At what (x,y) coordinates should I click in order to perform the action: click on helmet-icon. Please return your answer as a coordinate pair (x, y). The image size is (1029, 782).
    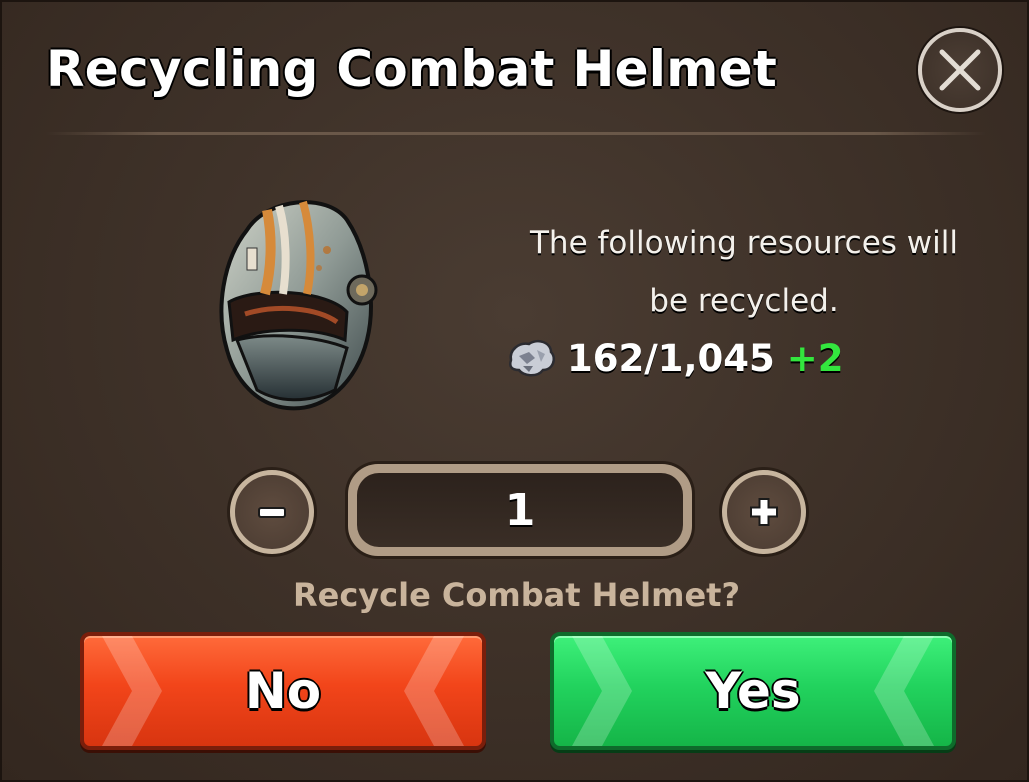
    Looking at the image, I should click on (298, 305).